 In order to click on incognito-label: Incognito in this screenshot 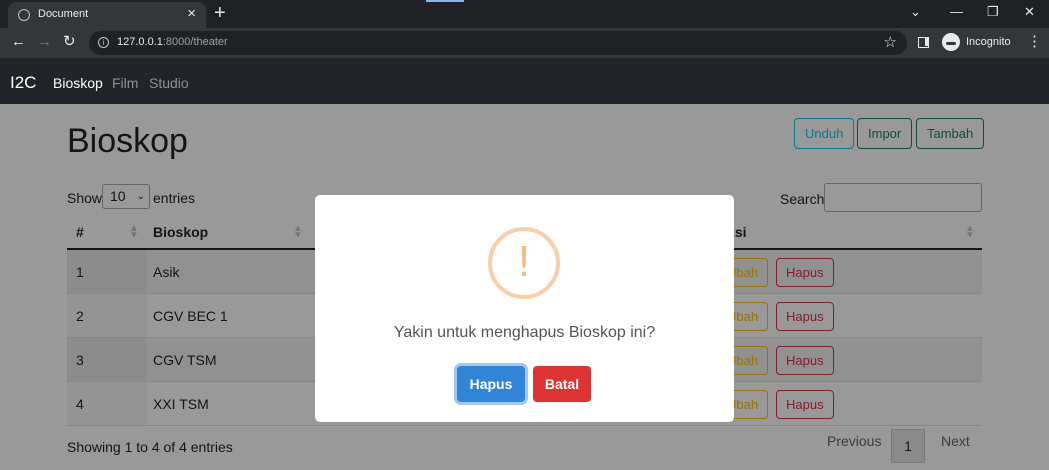, I will do `click(988, 42)`.